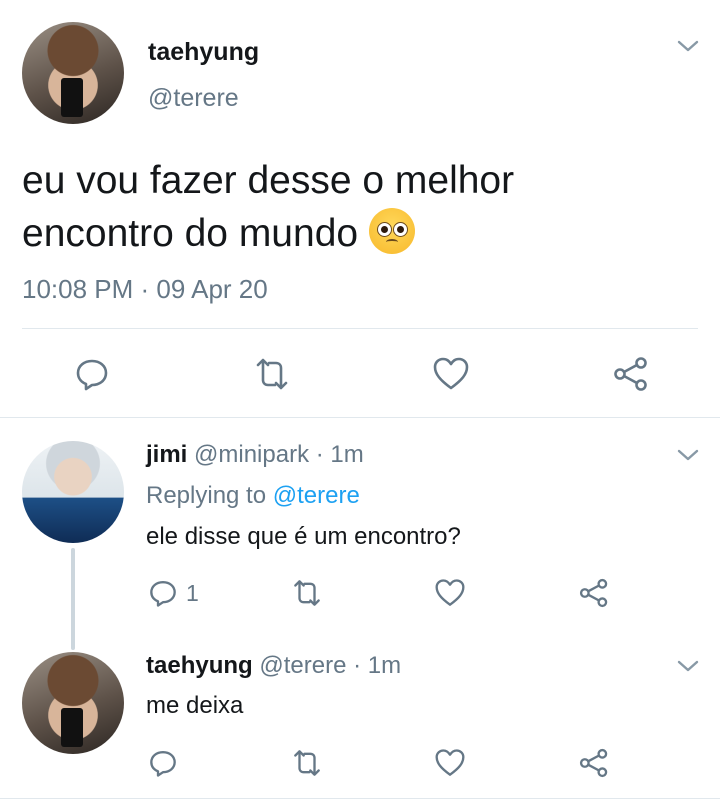  What do you see at coordinates (73, 599) in the screenshot?
I see `thread-connector-line` at bounding box center [73, 599].